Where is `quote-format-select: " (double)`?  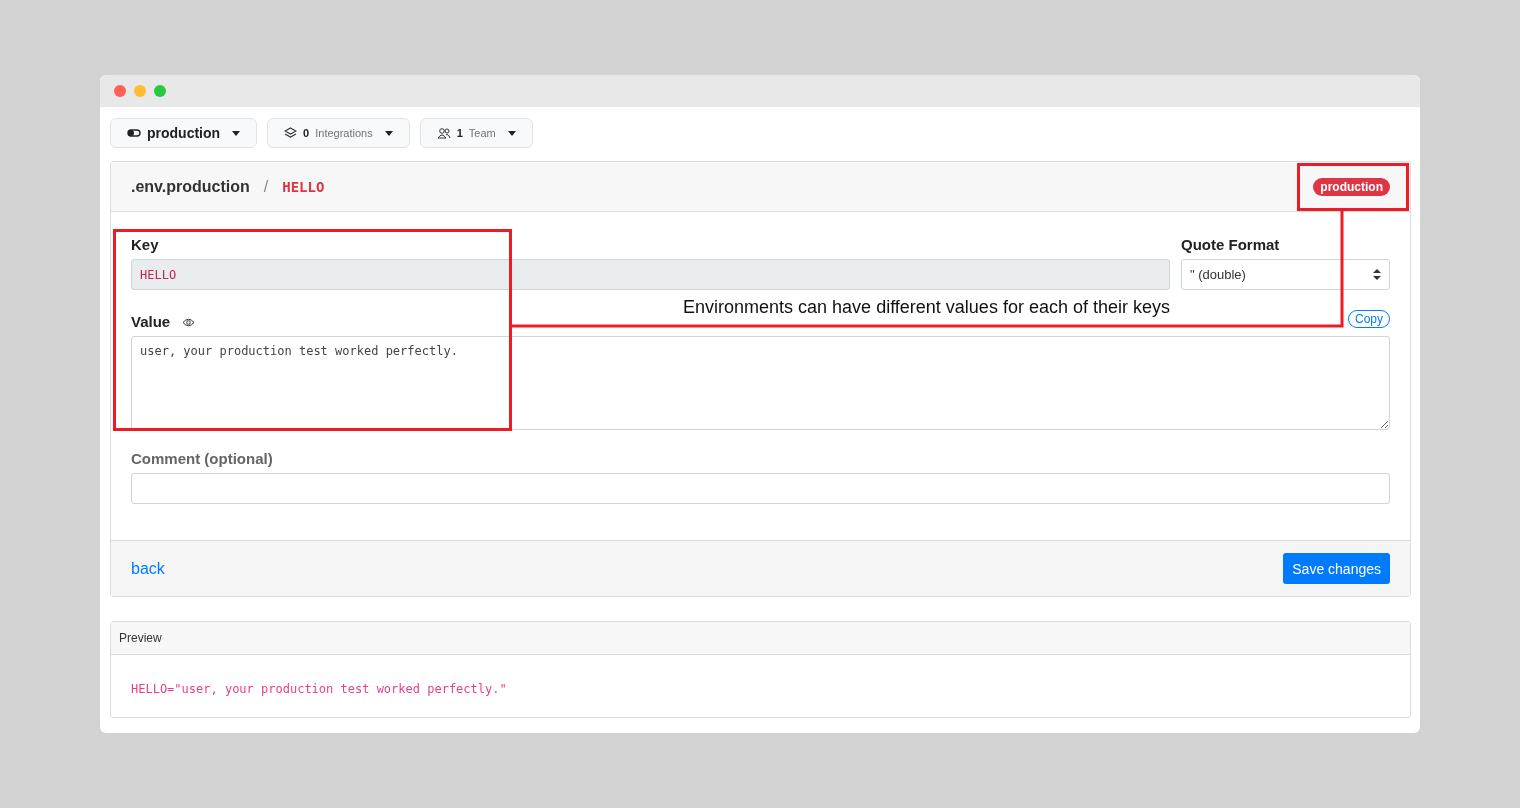 quote-format-select: " (double) is located at coordinates (1285, 274).